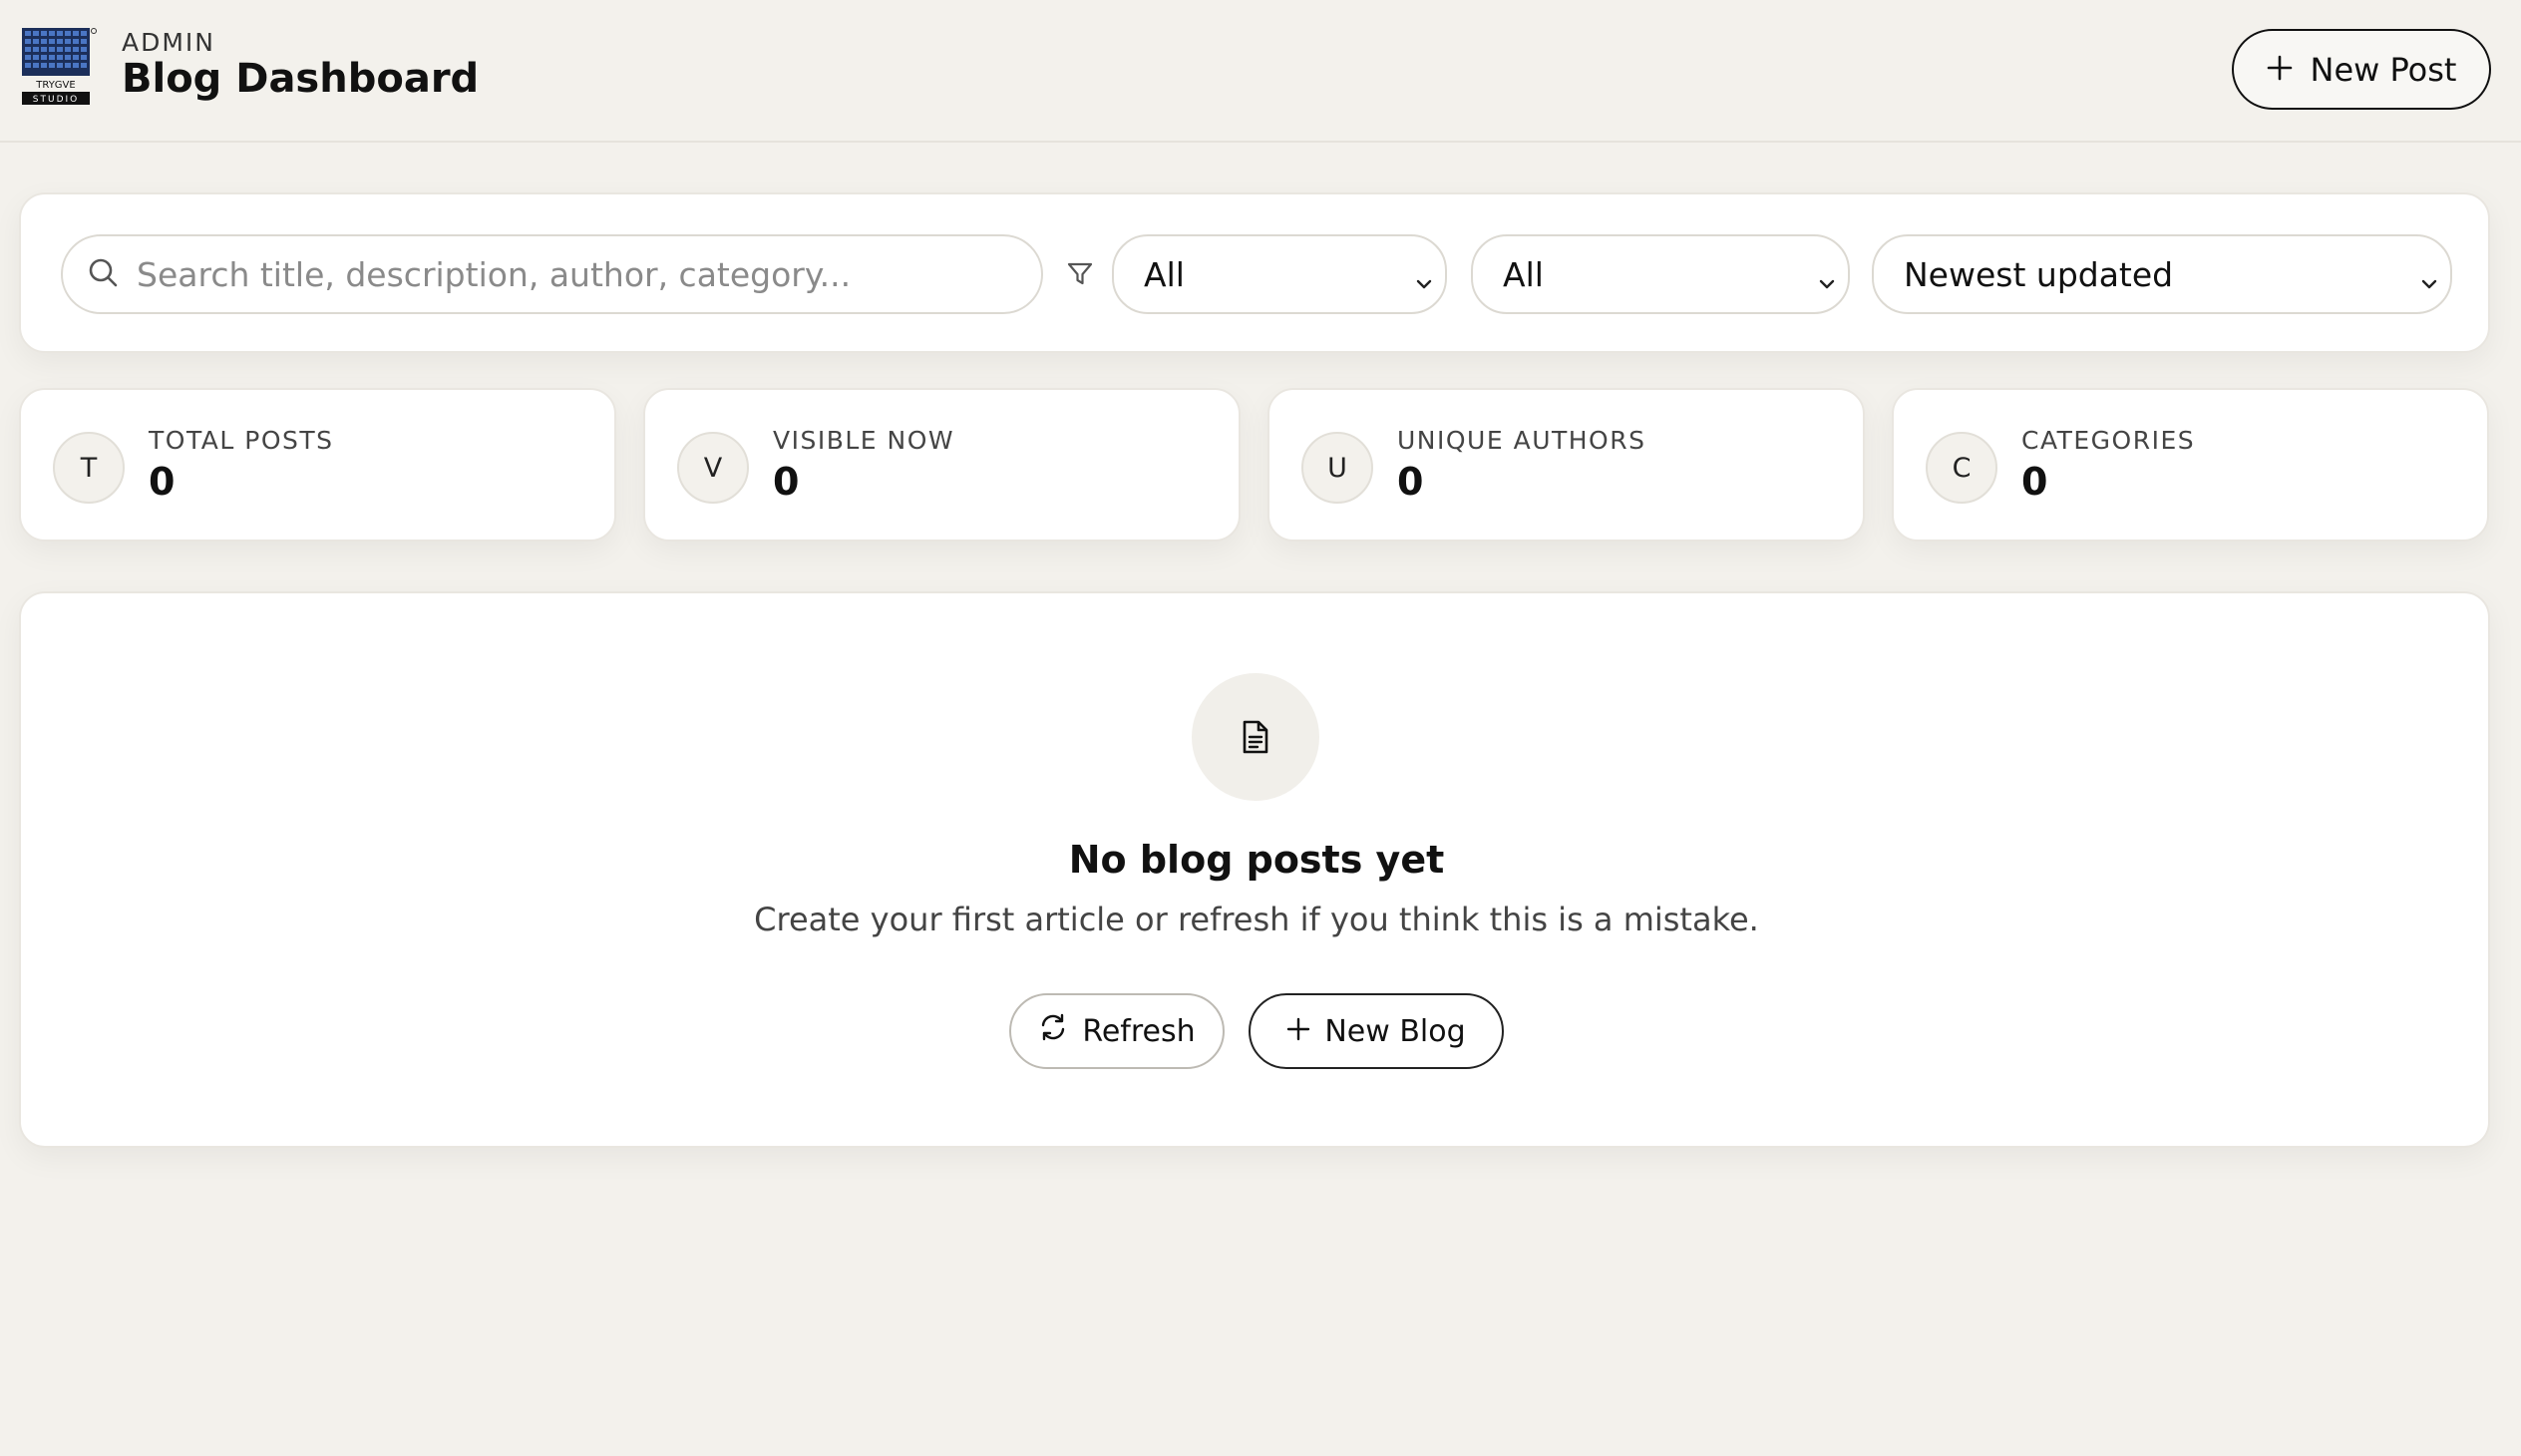 Image resolution: width=2521 pixels, height=1456 pixels. I want to click on new-blog-label: New Blog, so click(1395, 1031).